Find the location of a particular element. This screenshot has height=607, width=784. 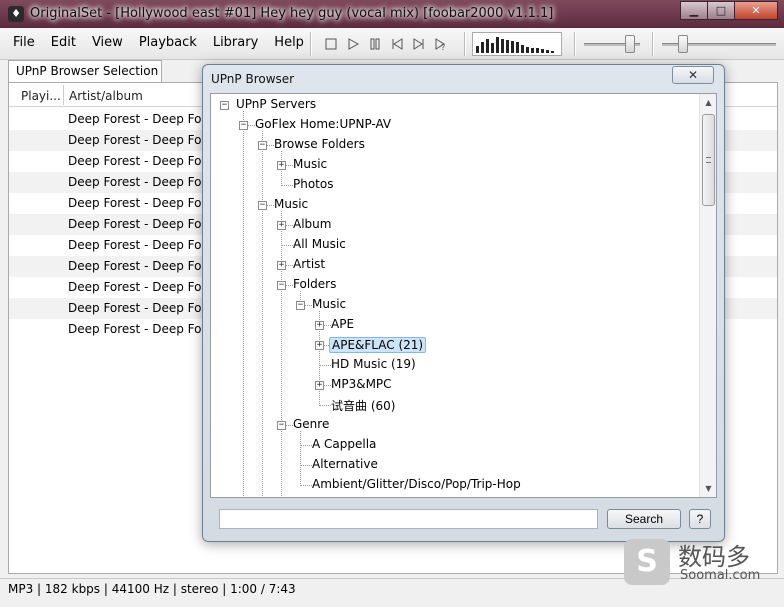

tree-item: Ambient/Glitter/Disco/Pop/Trip-Hop is located at coordinates (416, 484).